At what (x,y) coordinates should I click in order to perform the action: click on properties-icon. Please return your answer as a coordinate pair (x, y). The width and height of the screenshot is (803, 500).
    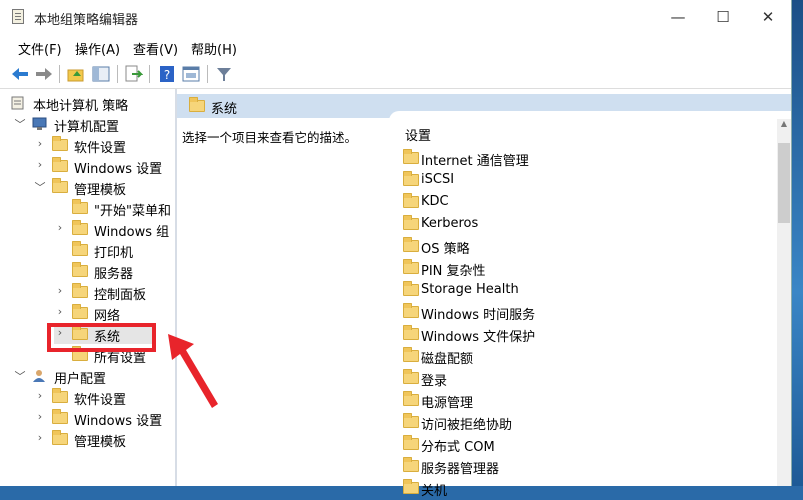
    Looking at the image, I should click on (191, 74).